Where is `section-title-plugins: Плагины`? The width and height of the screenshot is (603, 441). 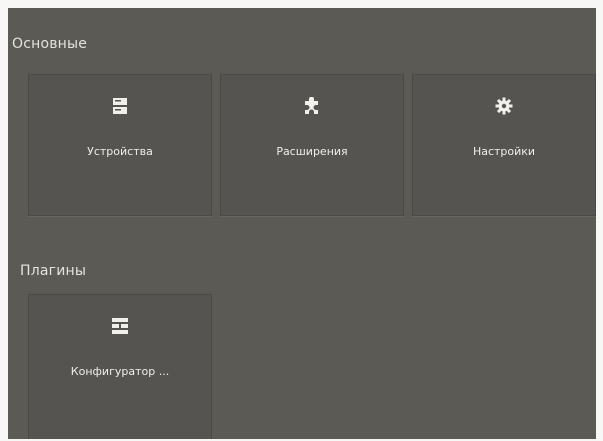 section-title-plugins: Плагины is located at coordinates (53, 271).